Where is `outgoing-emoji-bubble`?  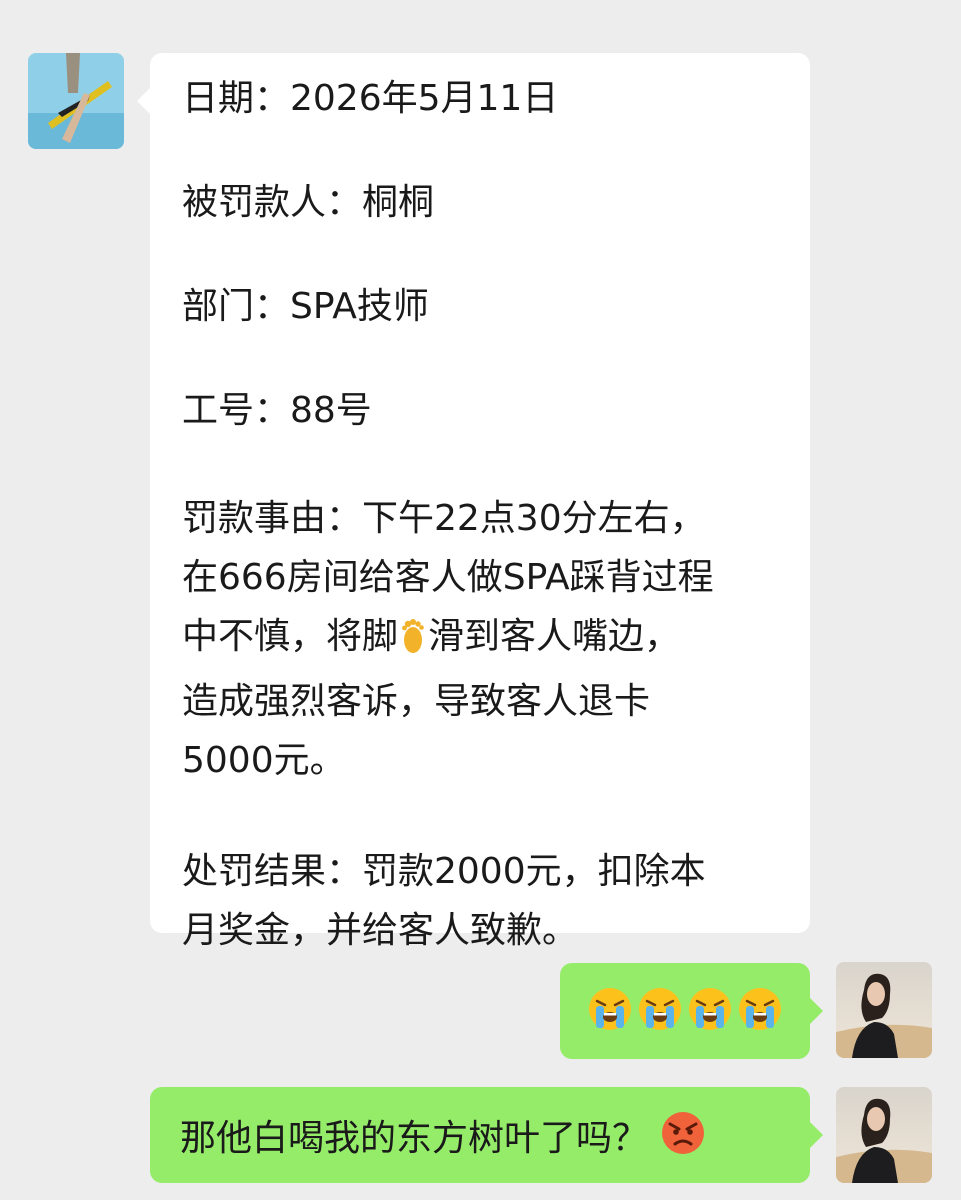 outgoing-emoji-bubble is located at coordinates (691, 1011).